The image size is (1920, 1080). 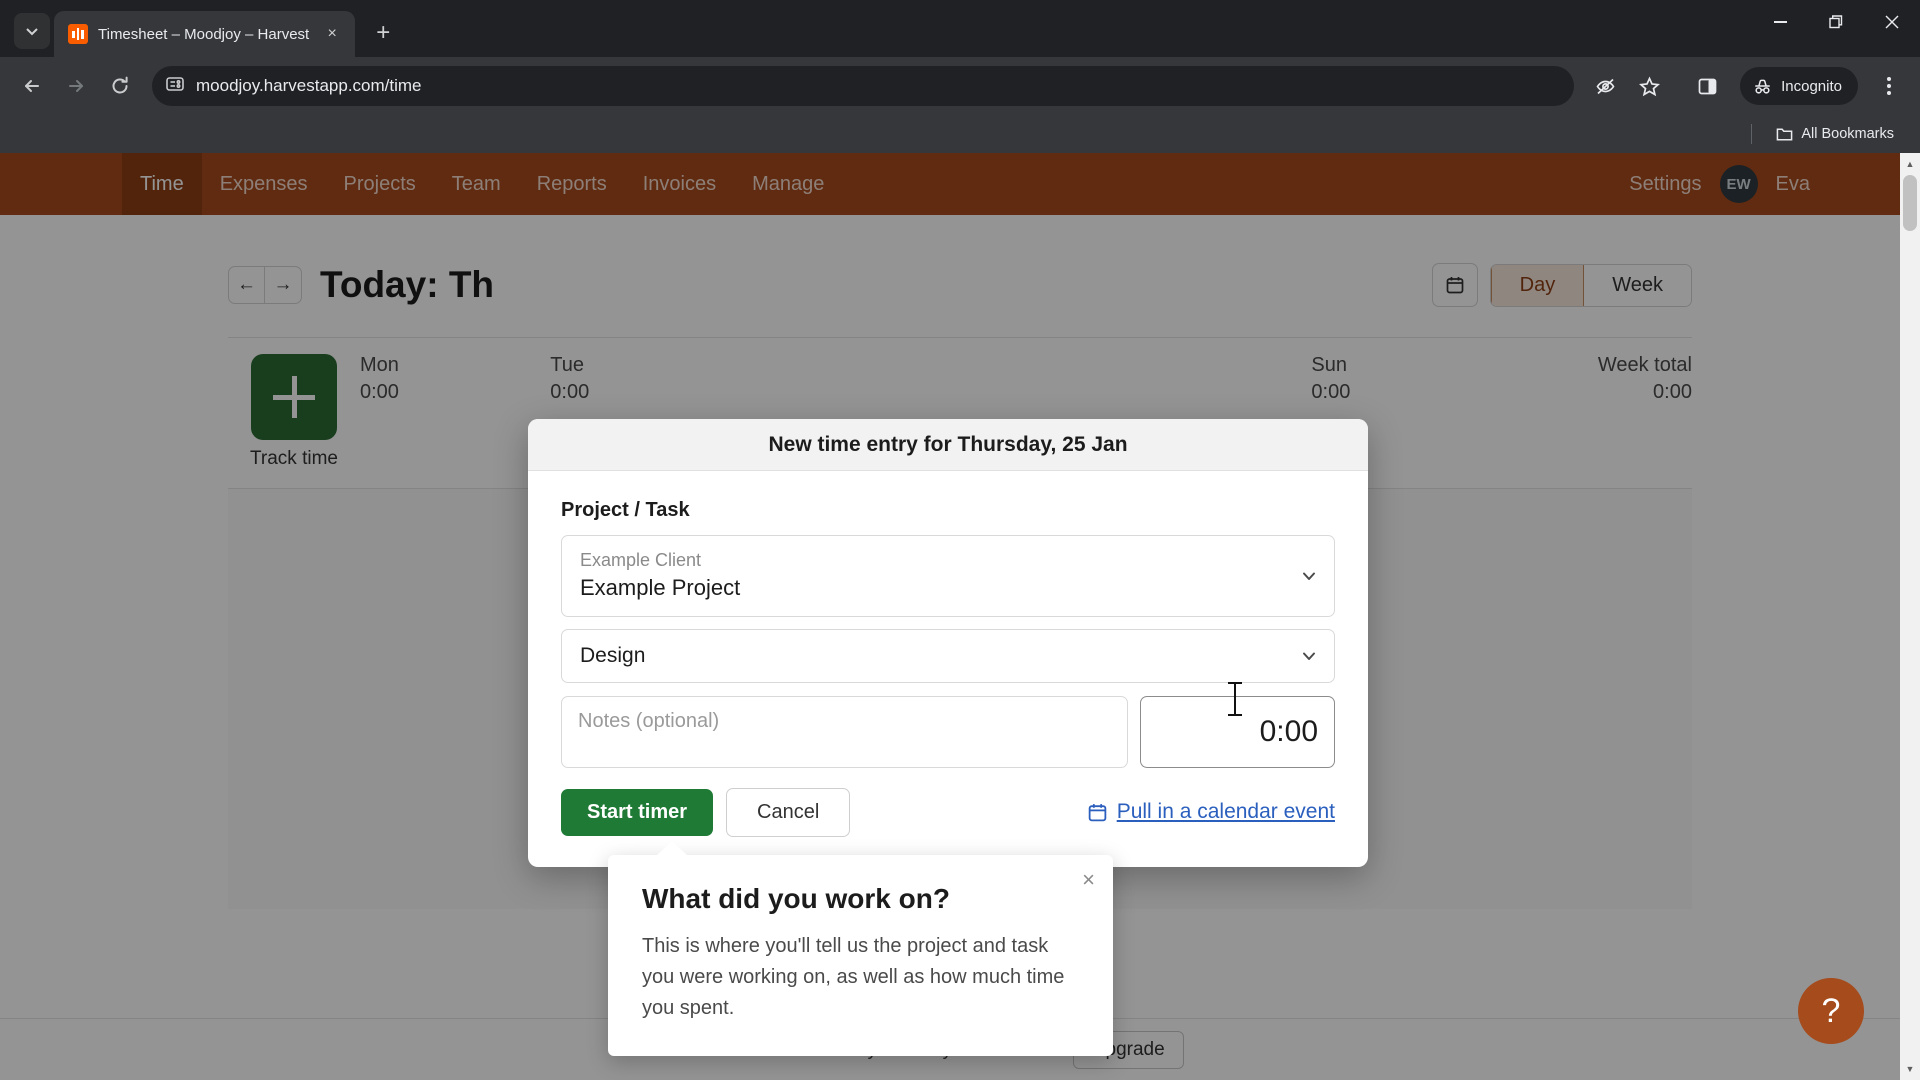 I want to click on close-icon, so click(x=1892, y=22).